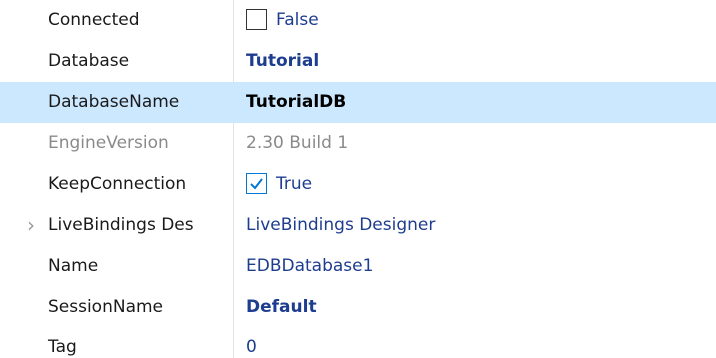 The width and height of the screenshot is (716, 358). I want to click on property-value-cell: LiveBindings Designer, so click(475, 225).